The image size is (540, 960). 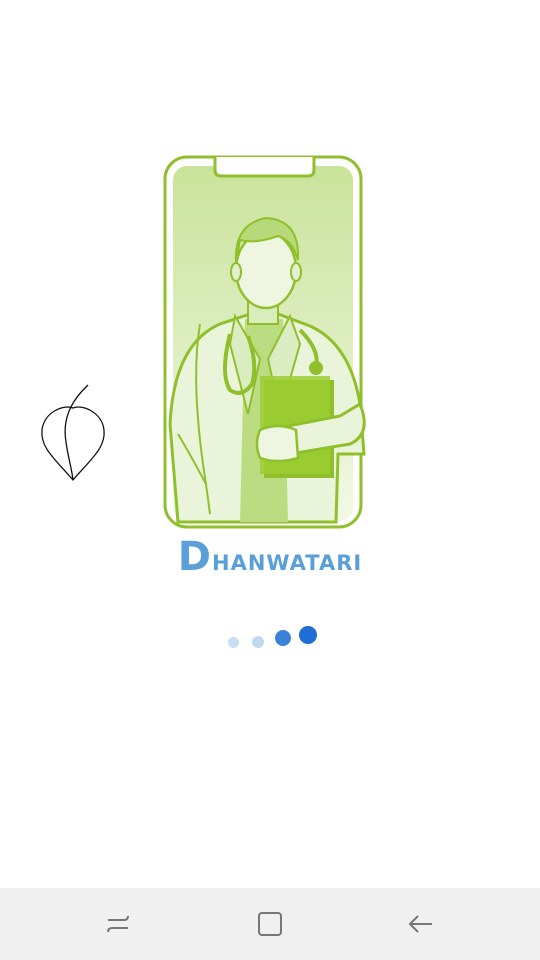 I want to click on back-button, so click(x=420, y=924).